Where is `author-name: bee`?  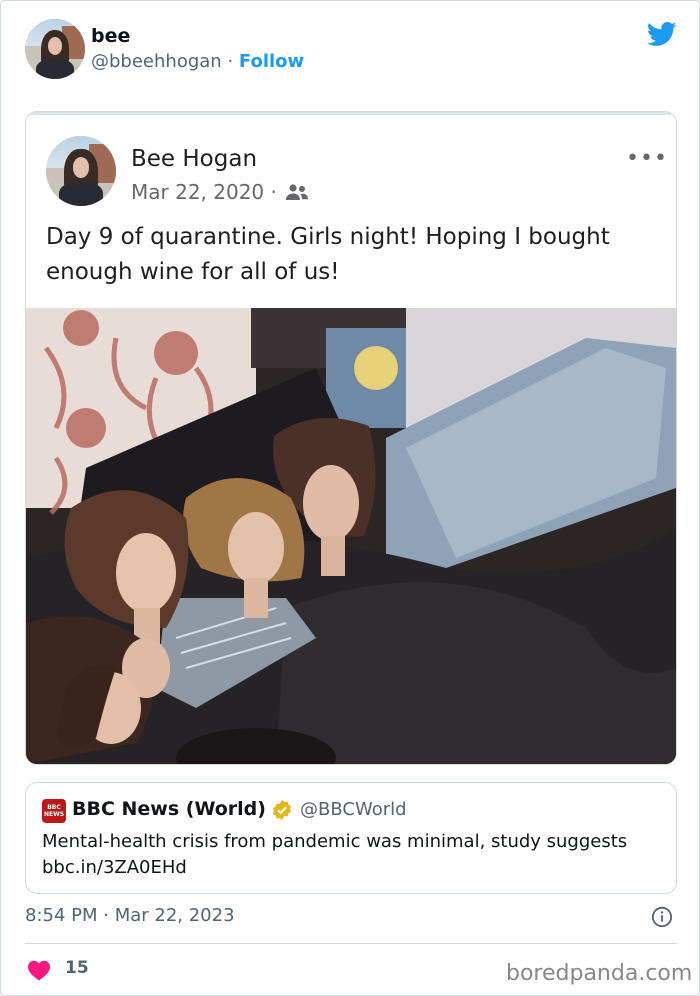
author-name: bee is located at coordinates (110, 36).